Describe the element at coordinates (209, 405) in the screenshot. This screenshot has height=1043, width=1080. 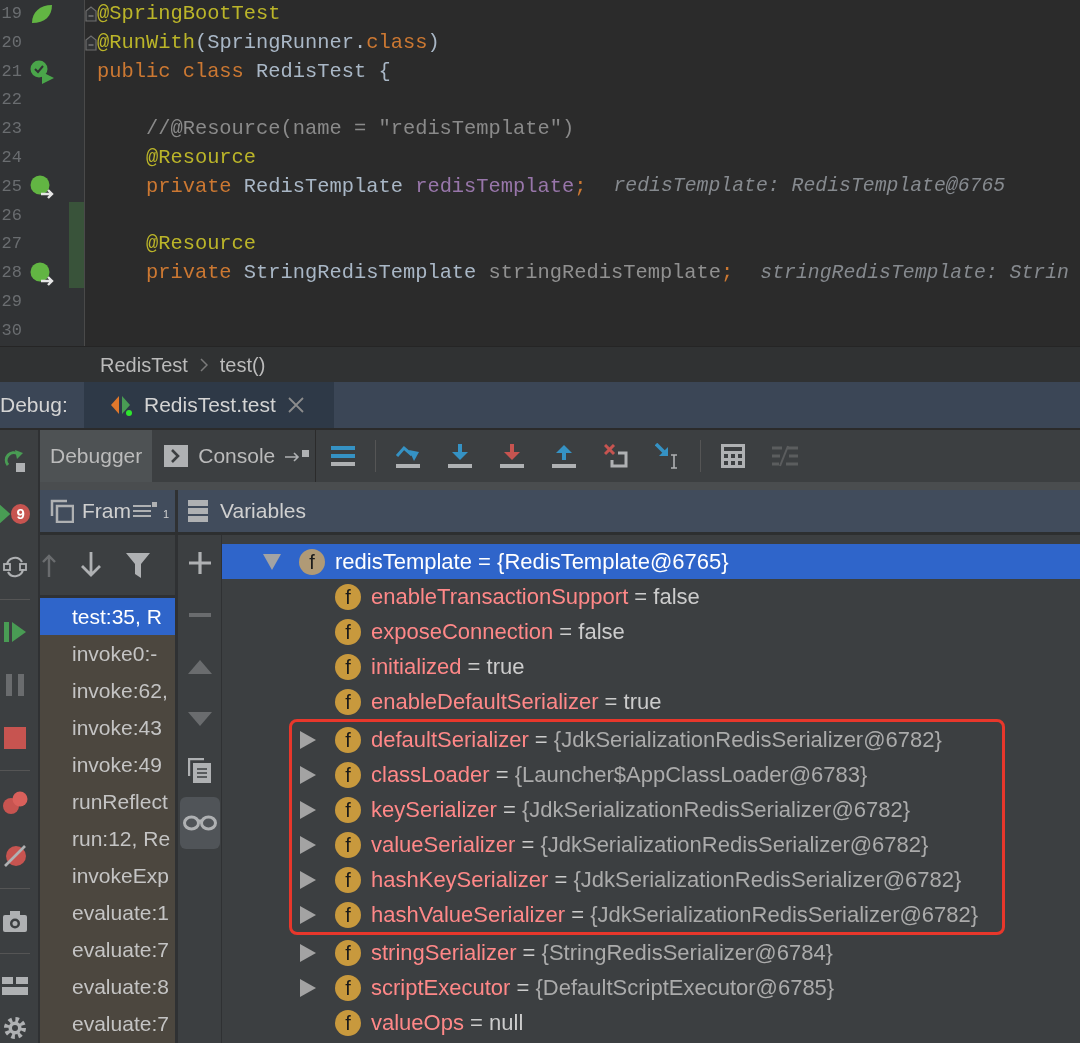
I see `tab: RedisTest.test` at that location.